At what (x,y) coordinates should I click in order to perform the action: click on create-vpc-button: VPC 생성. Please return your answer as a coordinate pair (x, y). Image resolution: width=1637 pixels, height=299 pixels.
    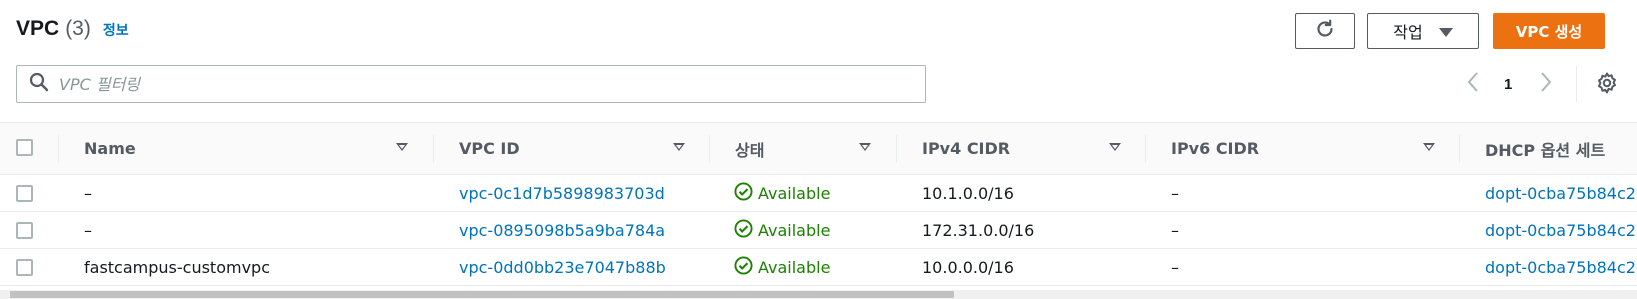
    Looking at the image, I should click on (1549, 31).